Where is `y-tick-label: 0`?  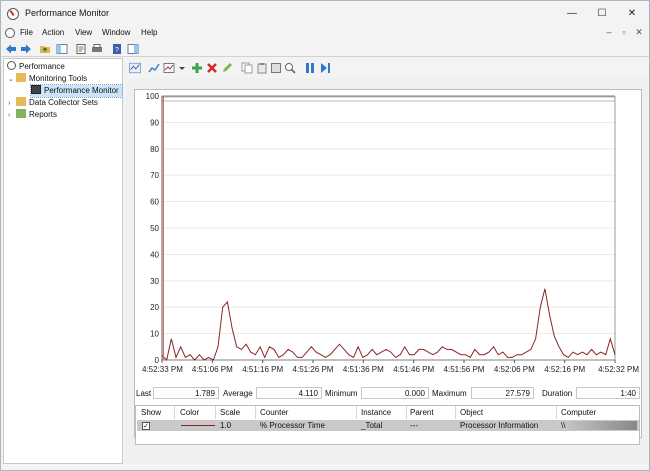 y-tick-label: 0 is located at coordinates (157, 360).